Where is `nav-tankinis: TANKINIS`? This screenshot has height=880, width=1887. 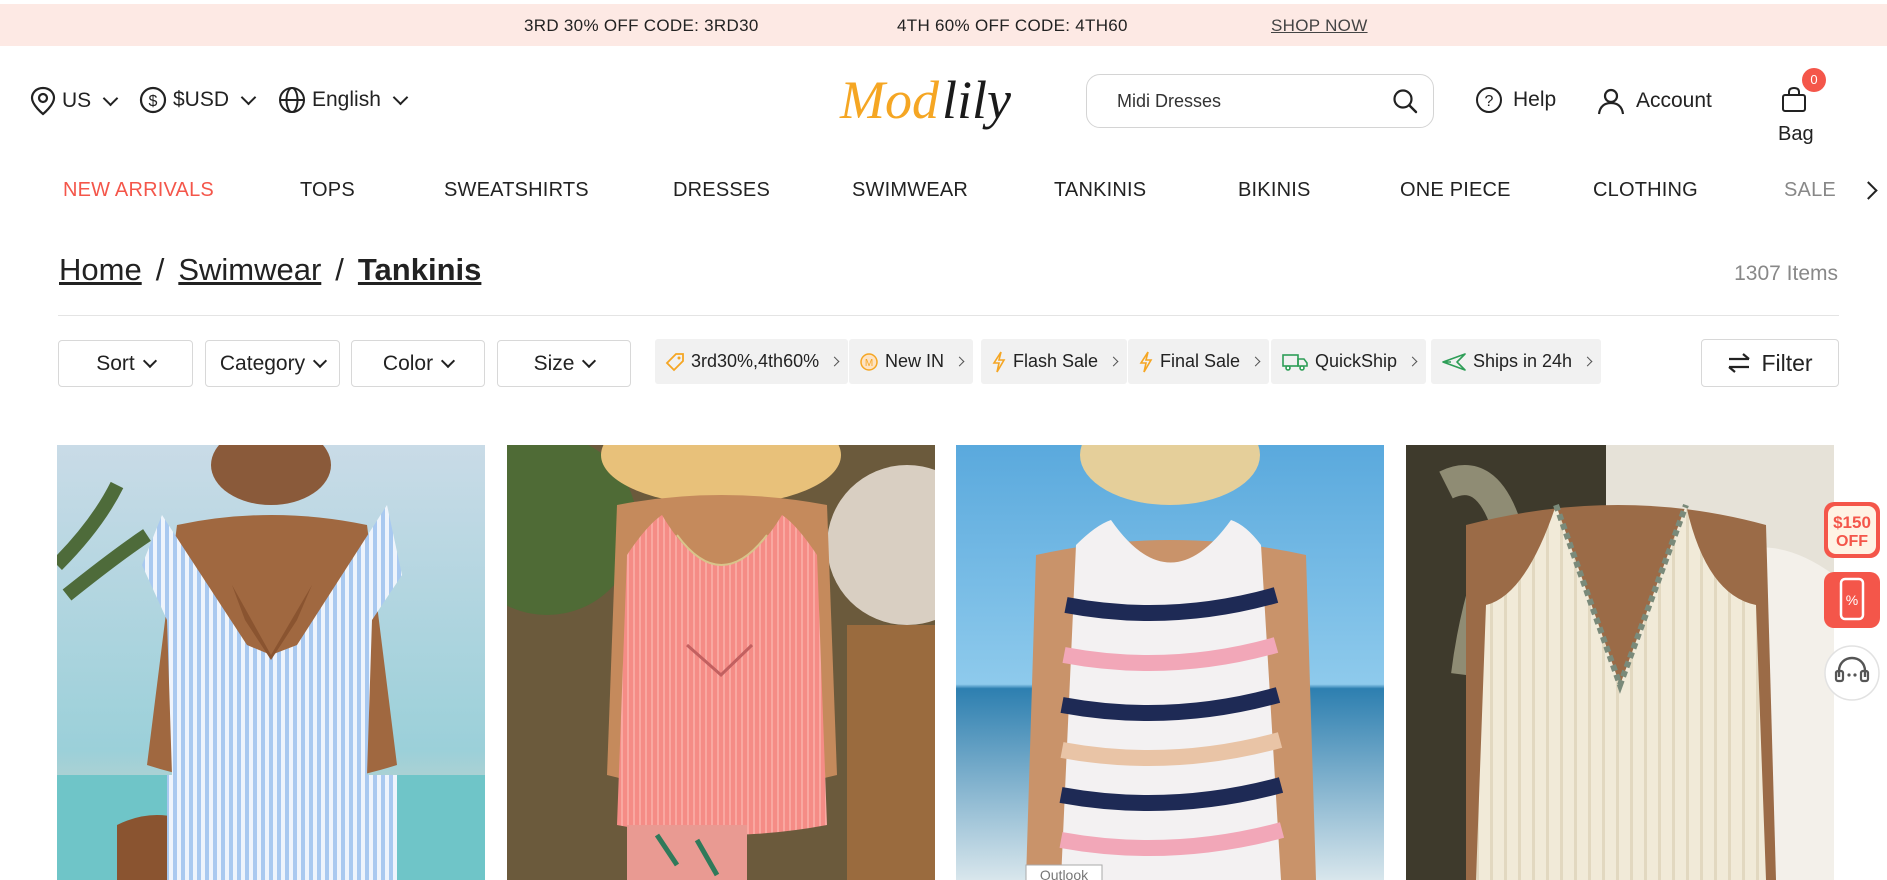
nav-tankinis: TANKINIS is located at coordinates (1100, 190).